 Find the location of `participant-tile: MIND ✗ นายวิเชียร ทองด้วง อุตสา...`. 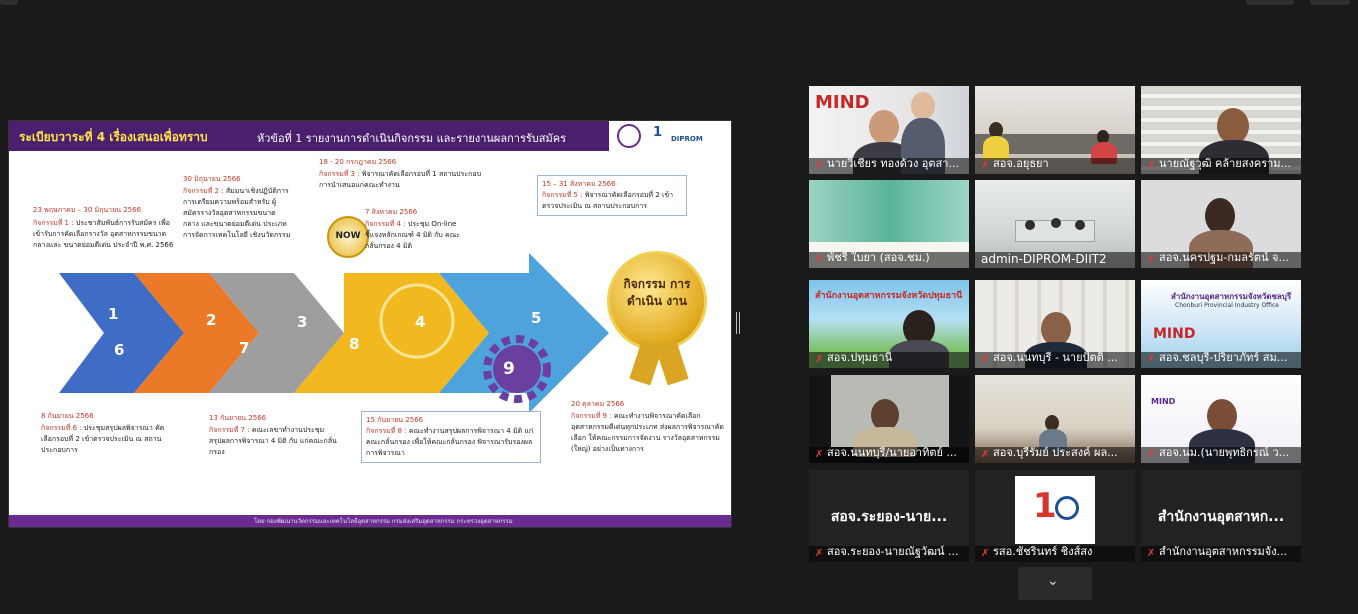

participant-tile: MIND ✗ นายวิเชียร ทองด้วง อุตสา... is located at coordinates (889, 130).